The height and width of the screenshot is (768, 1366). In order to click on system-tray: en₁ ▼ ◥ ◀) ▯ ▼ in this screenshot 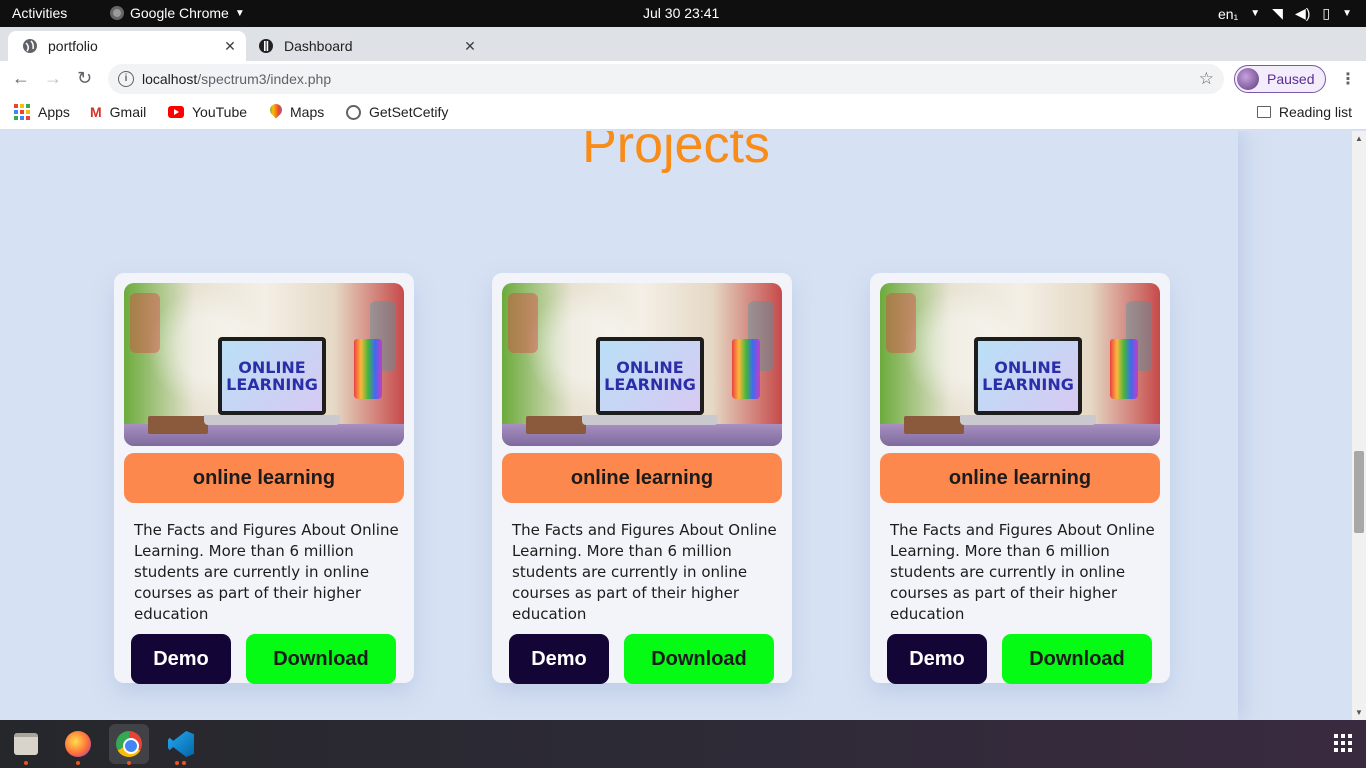, I will do `click(1285, 13)`.